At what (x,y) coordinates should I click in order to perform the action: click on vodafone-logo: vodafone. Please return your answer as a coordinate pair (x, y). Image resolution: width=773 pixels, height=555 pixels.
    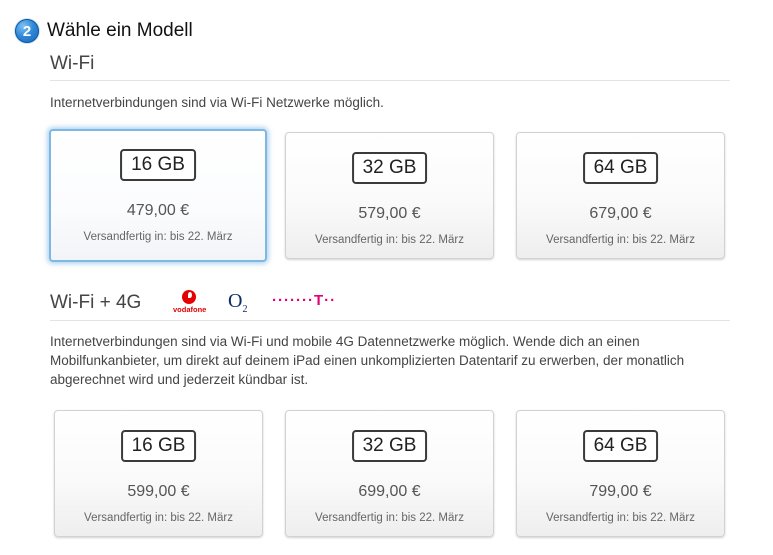
    Looking at the image, I should click on (190, 303).